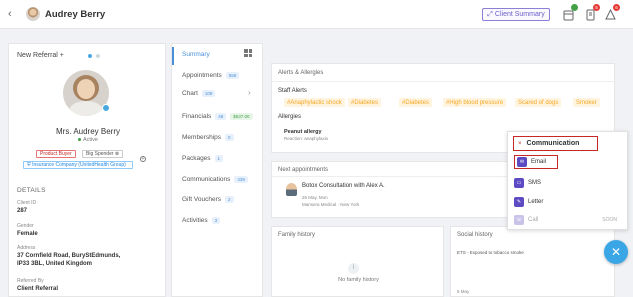 The image size is (633, 297). I want to click on nav-chart: Chart 109, so click(199, 93).